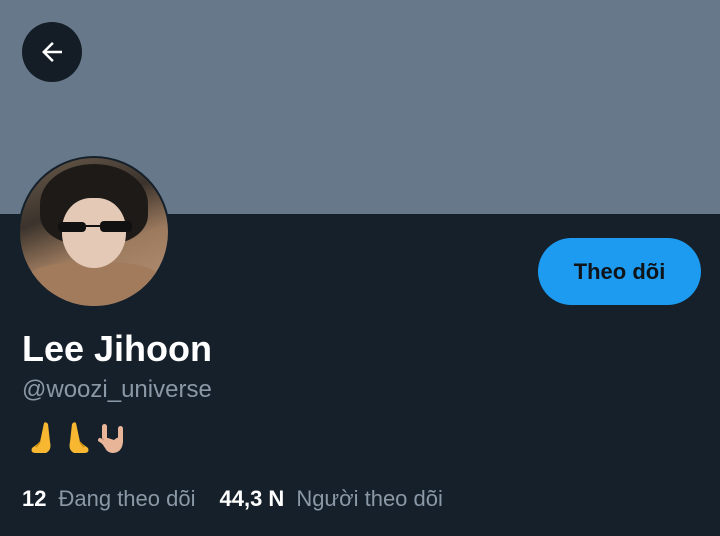 The height and width of the screenshot is (536, 720). I want to click on follow-button: Theo dõi, so click(619, 271).